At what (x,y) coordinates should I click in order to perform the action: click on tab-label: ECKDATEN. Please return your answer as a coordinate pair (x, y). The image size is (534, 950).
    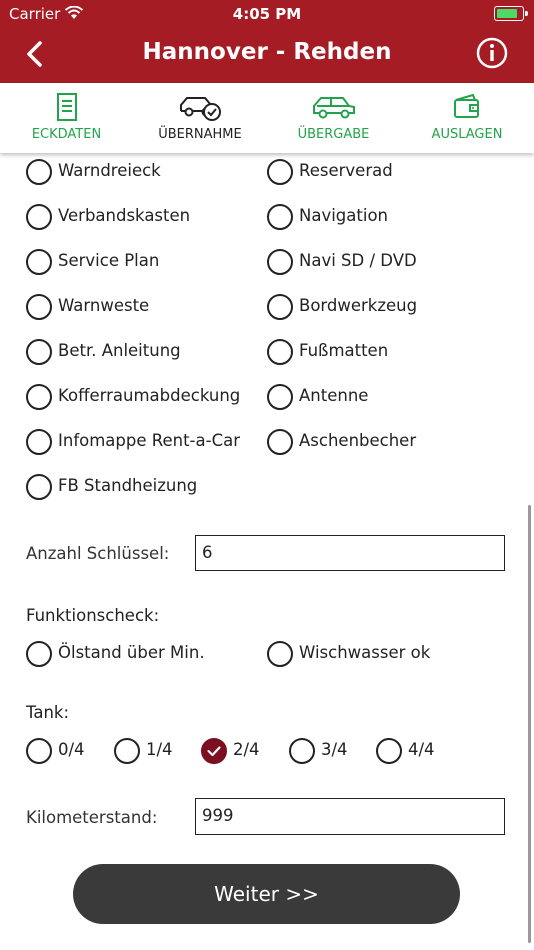
    Looking at the image, I should click on (66, 134).